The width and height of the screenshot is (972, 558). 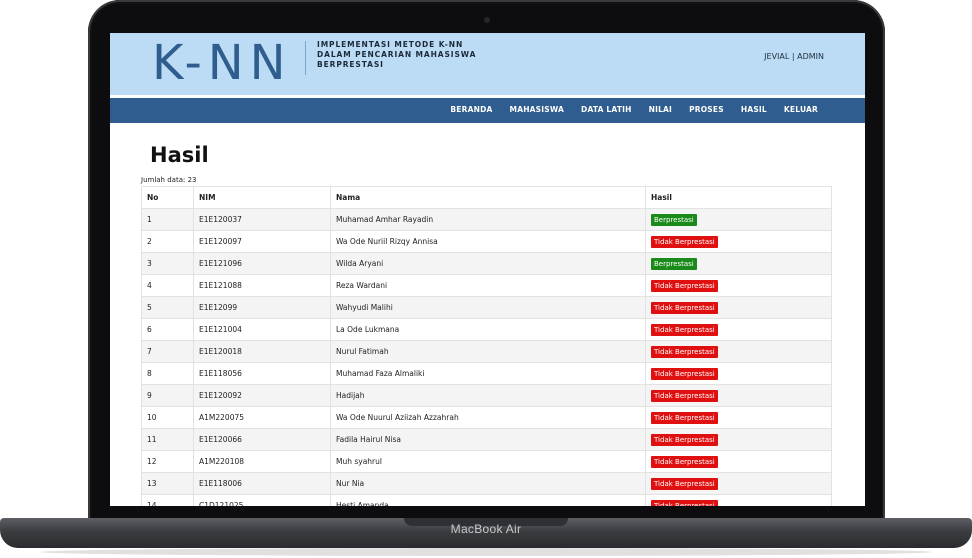 I want to click on header-no: No, so click(x=167, y=197).